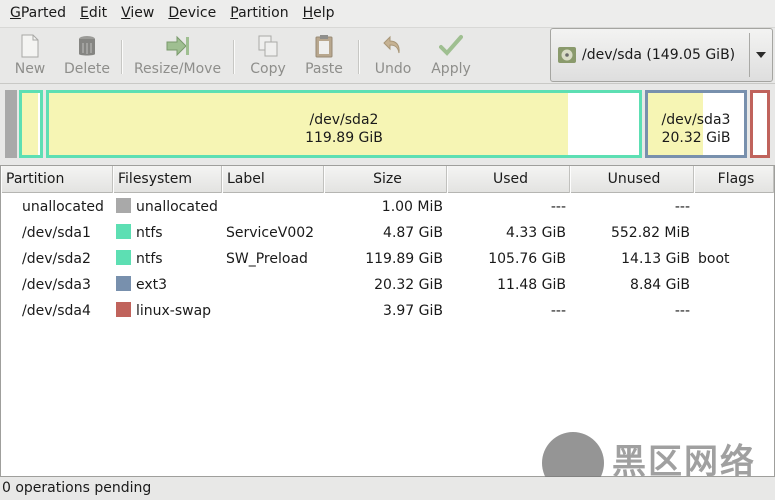 The width and height of the screenshot is (775, 500). What do you see at coordinates (93, 13) in the screenshot?
I see `menu-edit: Edit` at bounding box center [93, 13].